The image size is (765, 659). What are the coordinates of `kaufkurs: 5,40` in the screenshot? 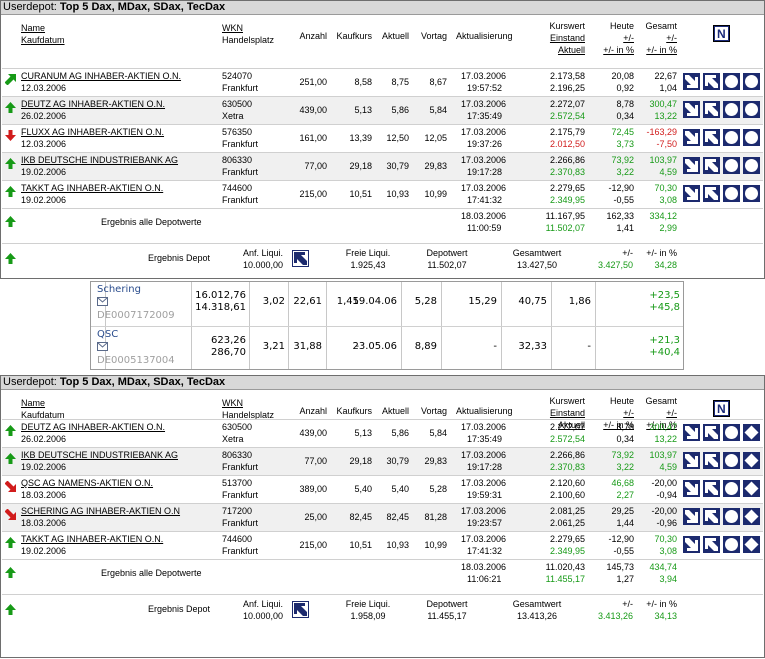 It's located at (363, 489).